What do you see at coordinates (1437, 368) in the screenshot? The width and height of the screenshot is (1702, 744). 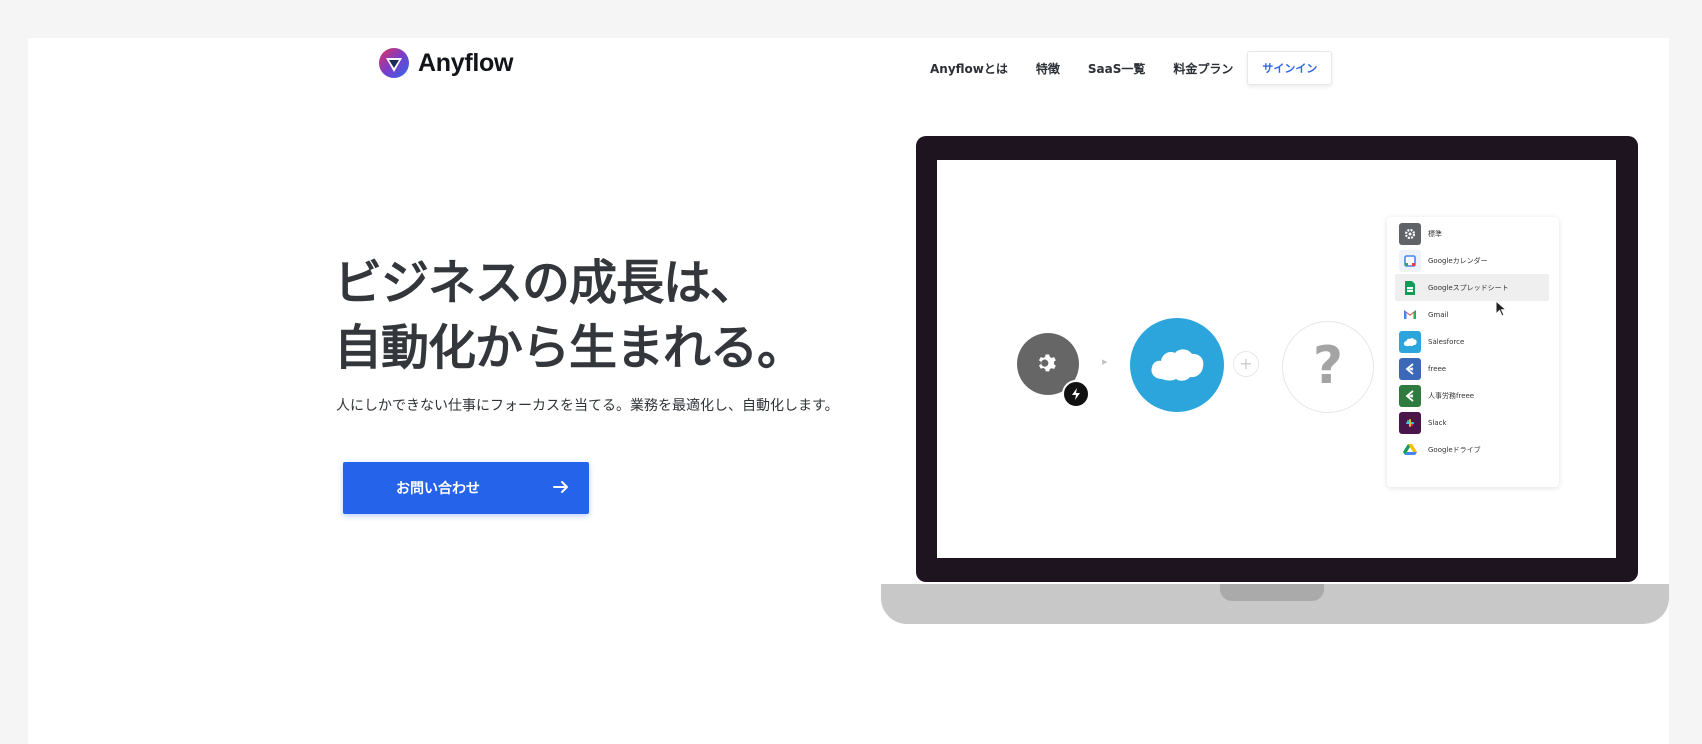 I see `app-name: freee` at bounding box center [1437, 368].